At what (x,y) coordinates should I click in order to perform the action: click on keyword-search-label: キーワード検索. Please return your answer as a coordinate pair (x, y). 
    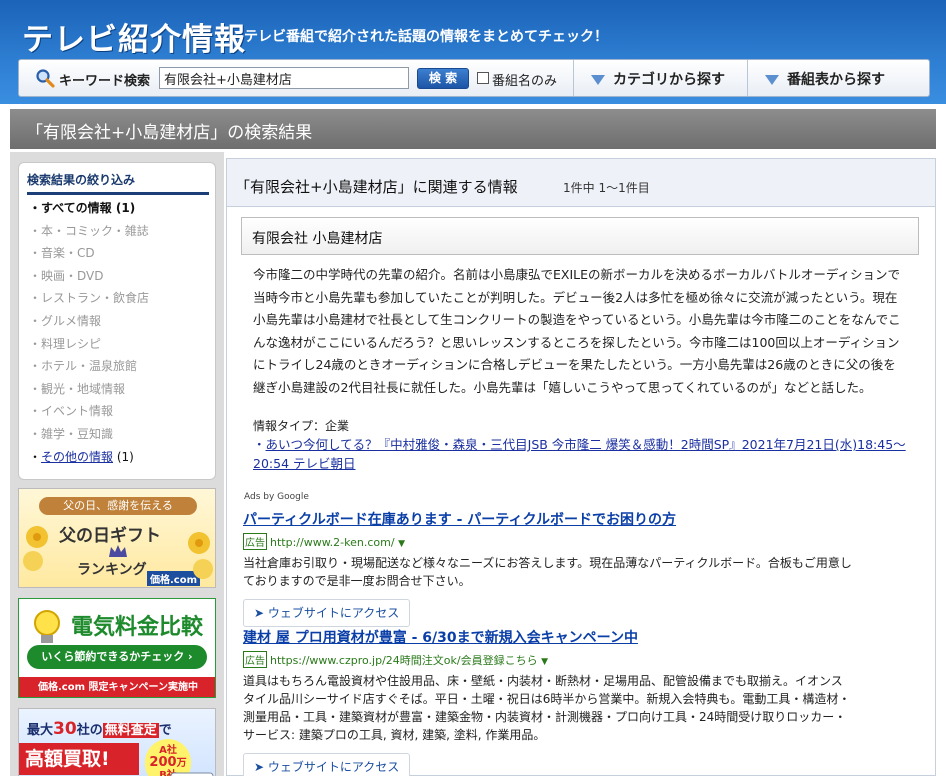
    Looking at the image, I should click on (105, 81).